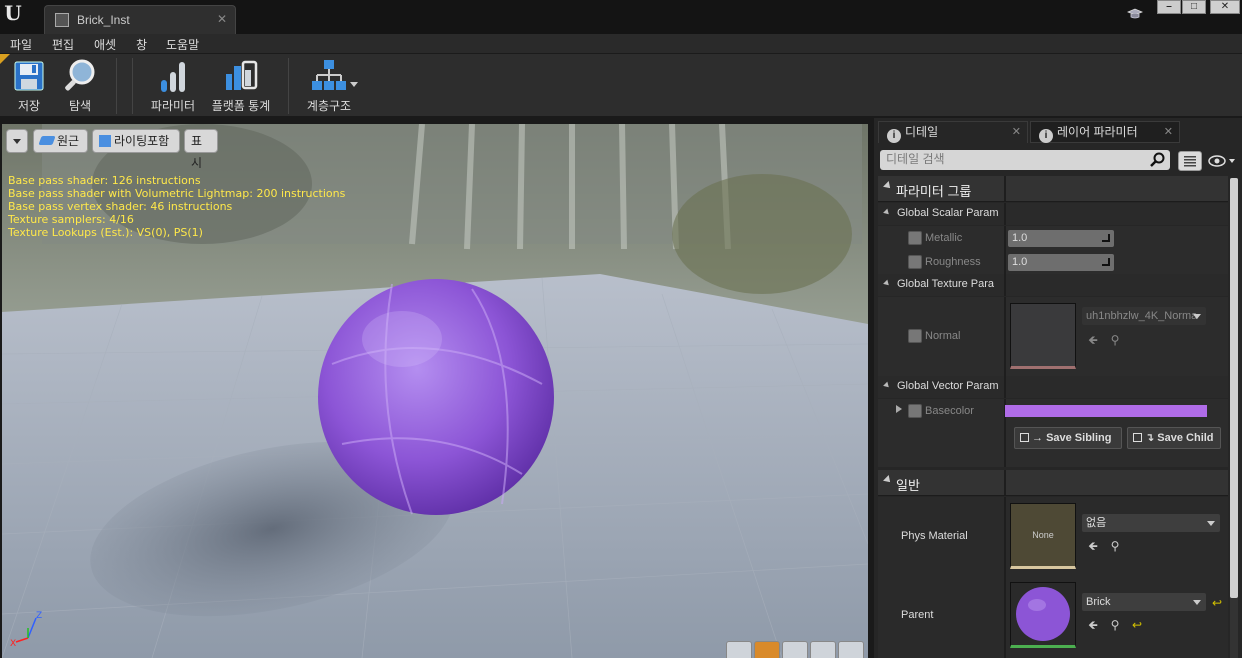 Image resolution: width=1242 pixels, height=658 pixels. Describe the element at coordinates (899, 409) in the screenshot. I see `expand-arrow-icon` at that location.